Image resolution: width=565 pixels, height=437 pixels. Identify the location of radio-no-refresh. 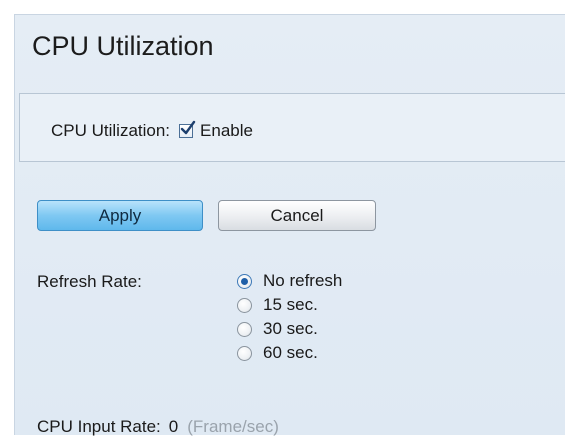
(244, 281).